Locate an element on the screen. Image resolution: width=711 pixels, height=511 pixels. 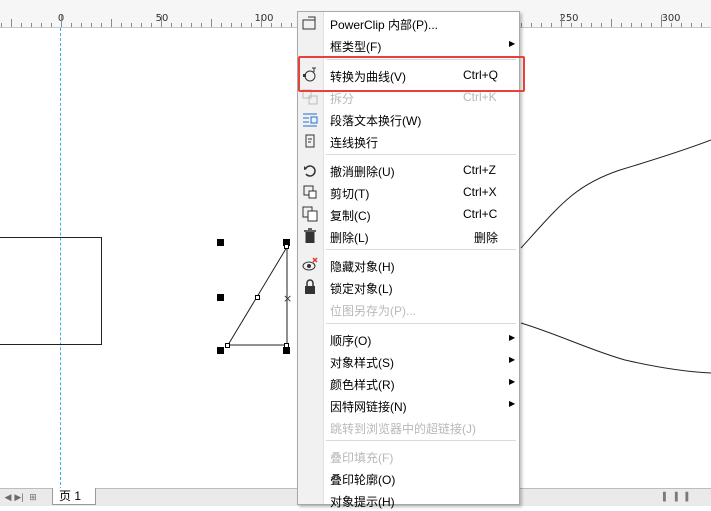
menu-item-label: 撤消删除(U) is located at coordinates (362, 172).